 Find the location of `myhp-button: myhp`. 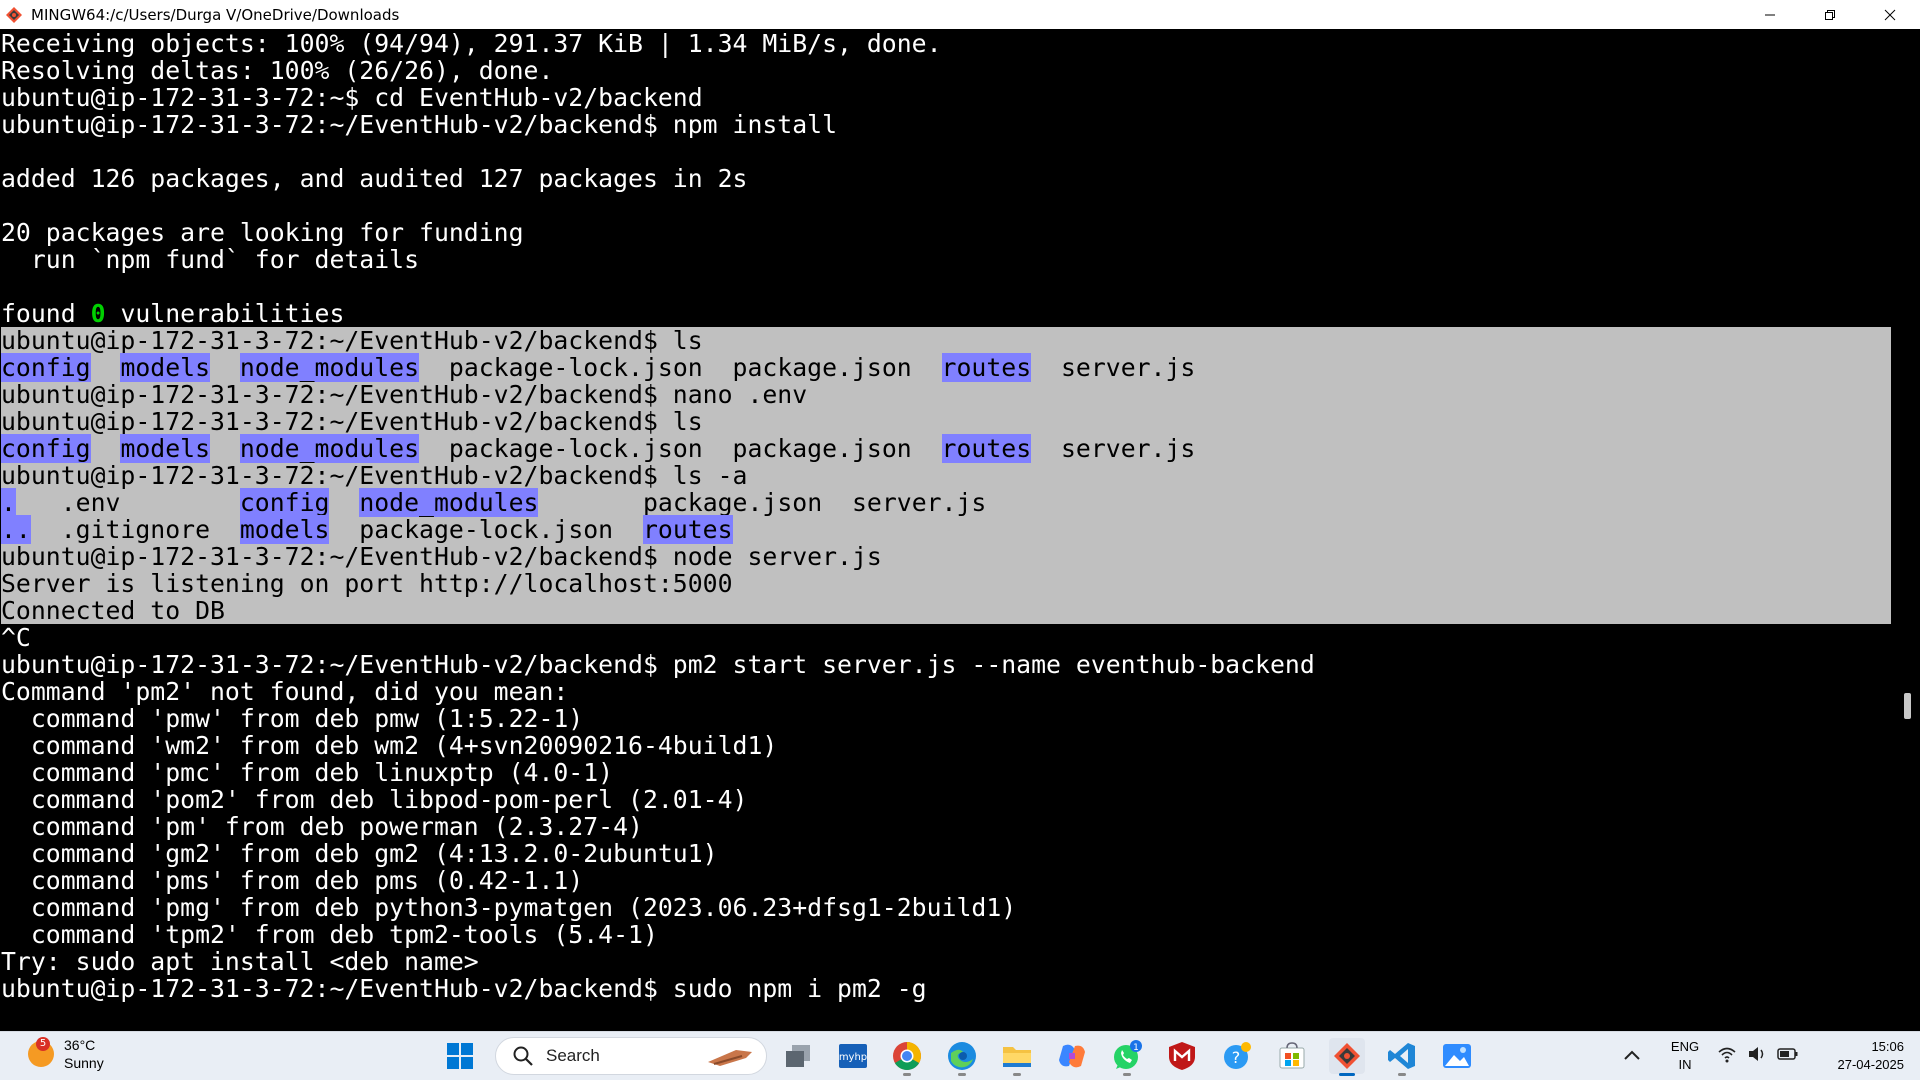

myhp-button: myhp is located at coordinates (853, 1056).